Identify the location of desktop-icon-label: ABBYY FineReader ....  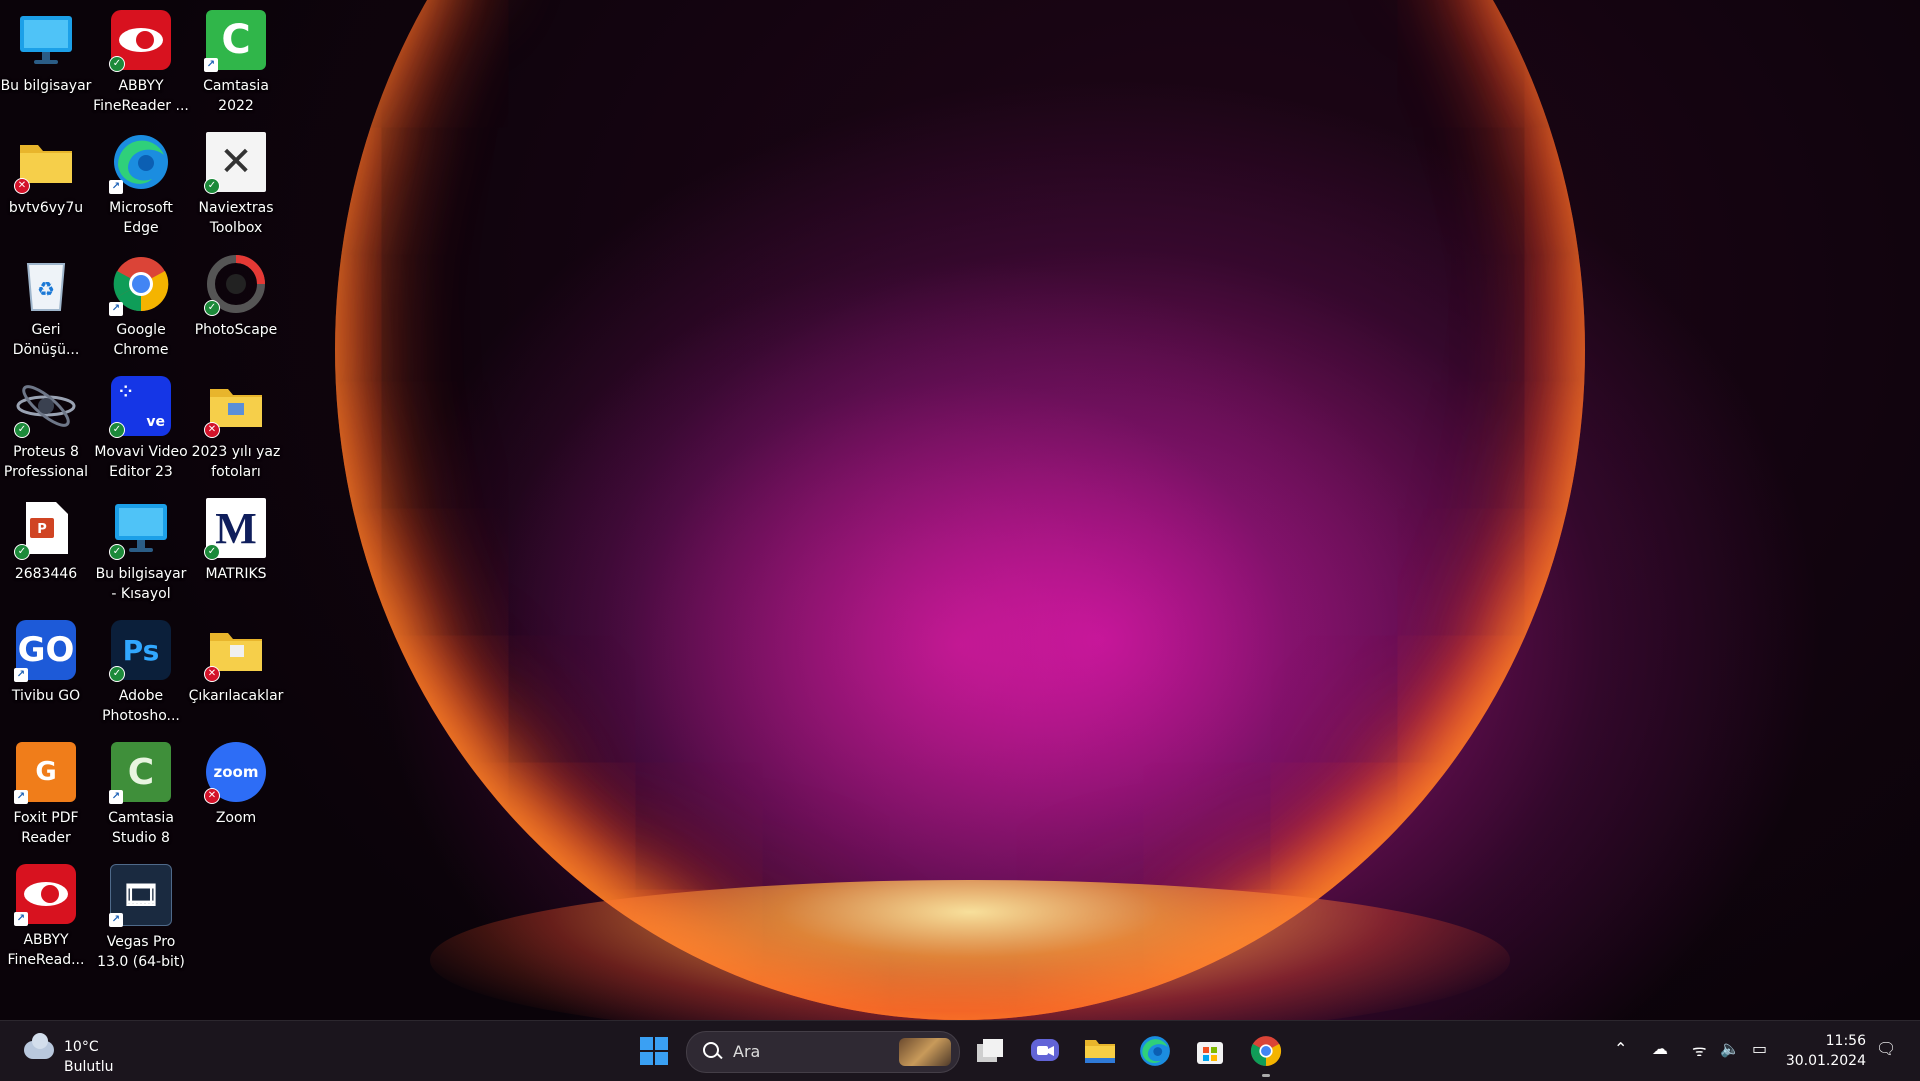
(141, 96).